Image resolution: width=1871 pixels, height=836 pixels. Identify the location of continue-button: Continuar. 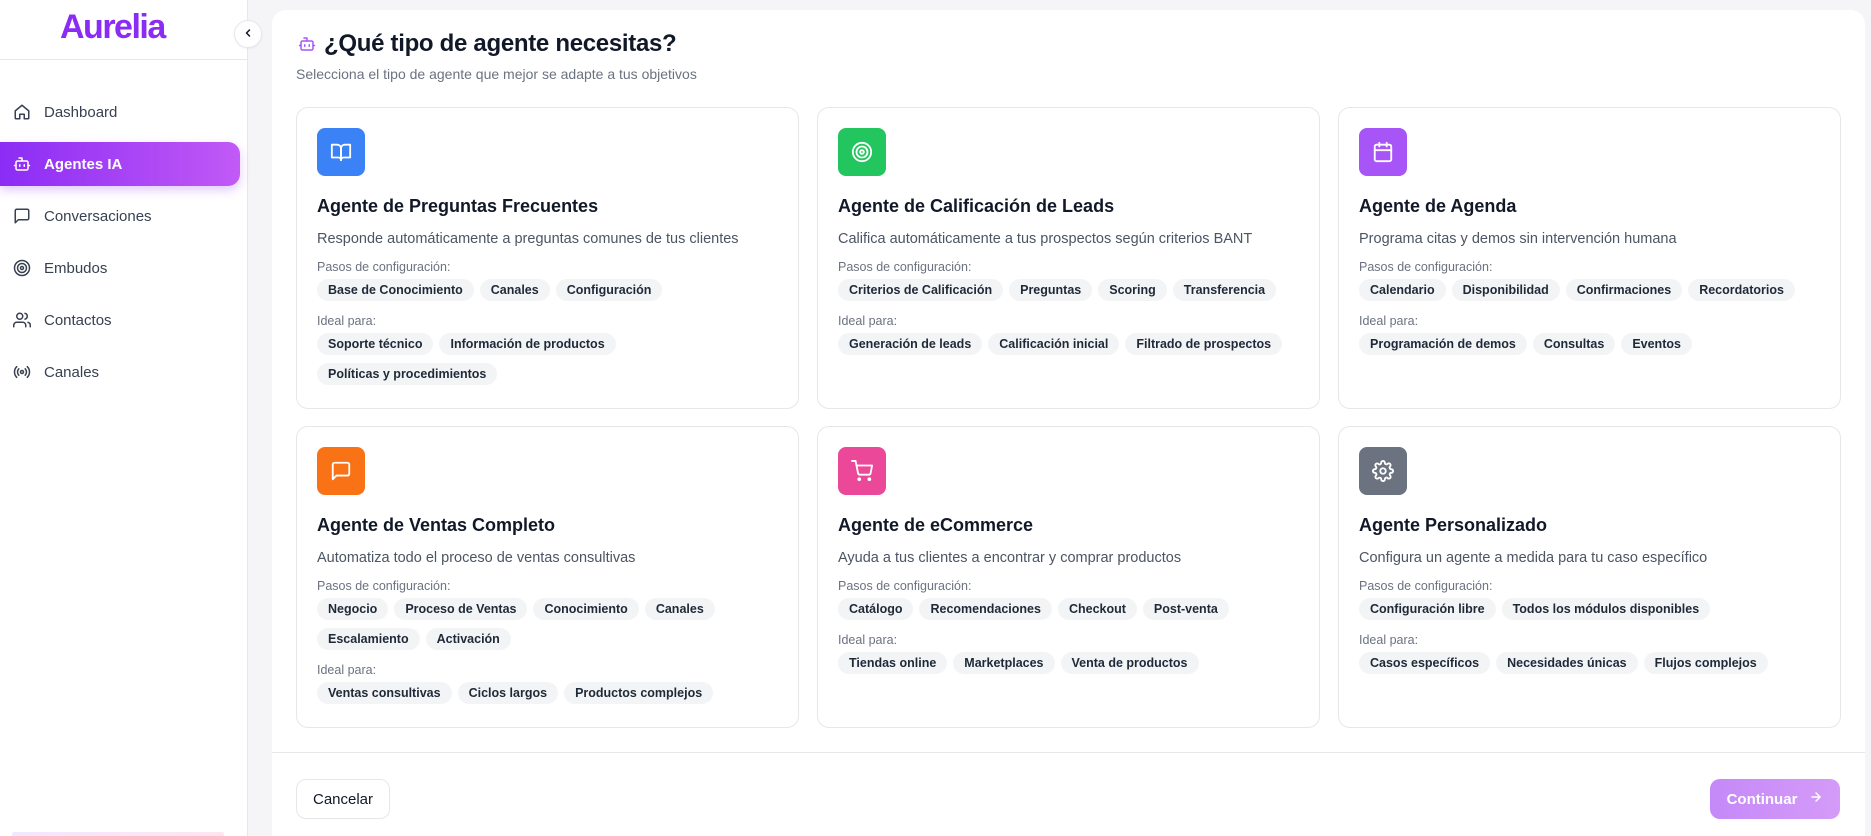
(1775, 799).